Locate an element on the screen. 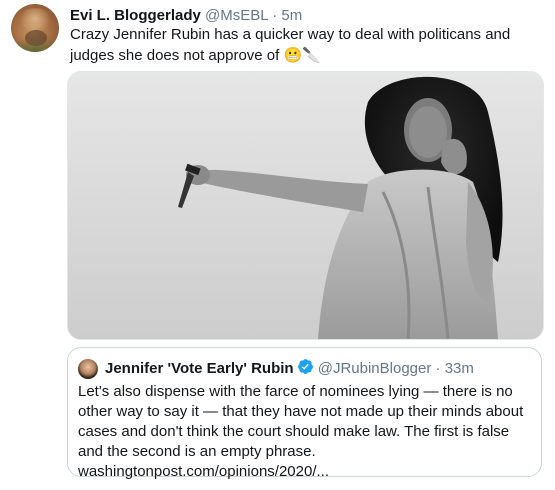  tweet-header: Evi L. Bloggerlady @MsEBL · 5m is located at coordinates (186, 16).